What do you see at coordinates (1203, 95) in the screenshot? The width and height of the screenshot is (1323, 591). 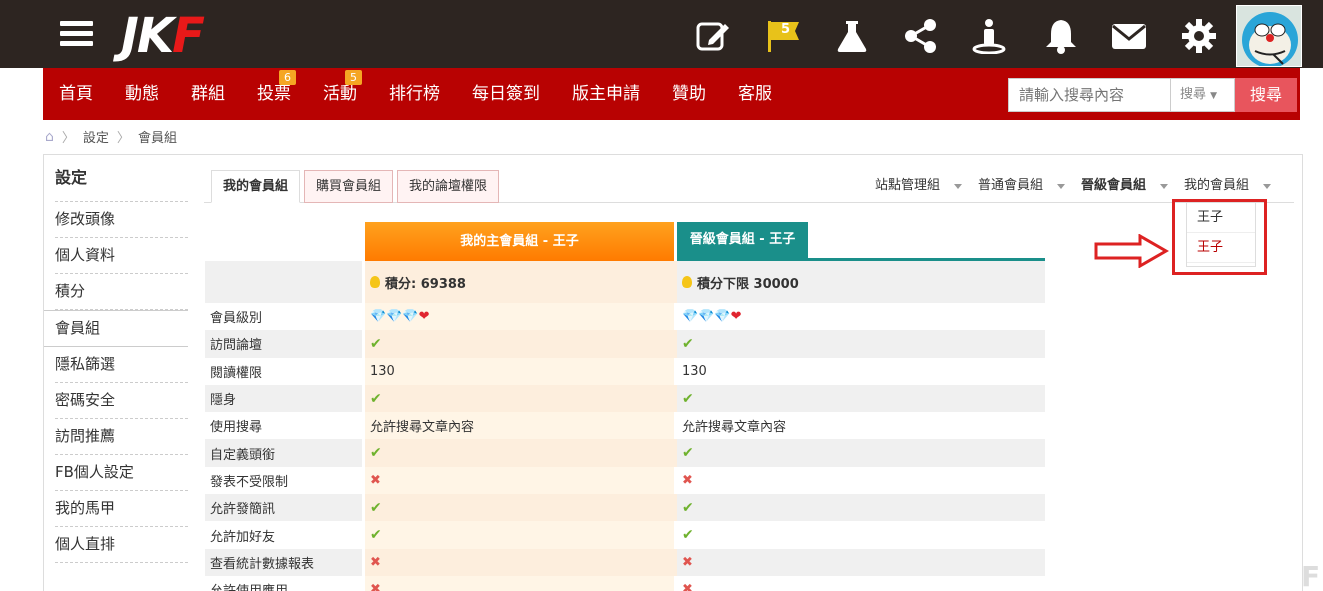 I see `search-type-select: 搜尋 ▼` at bounding box center [1203, 95].